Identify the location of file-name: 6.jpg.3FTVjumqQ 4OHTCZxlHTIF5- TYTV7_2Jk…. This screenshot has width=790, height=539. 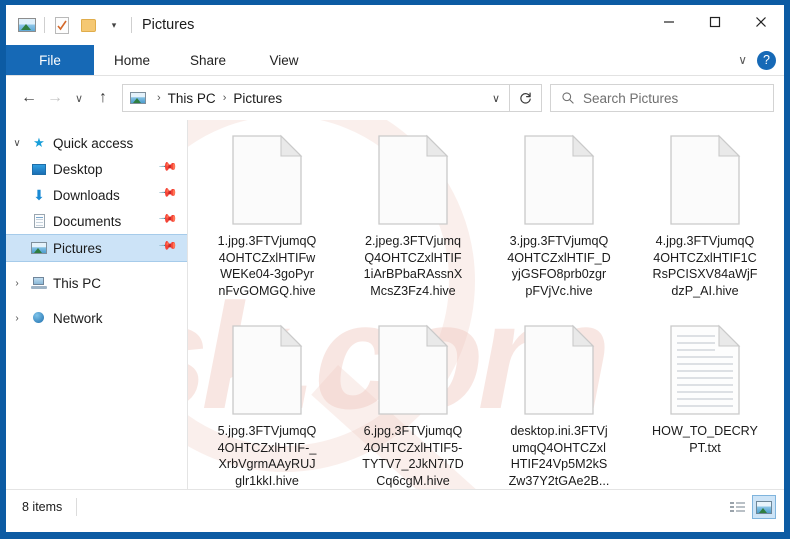
(413, 456).